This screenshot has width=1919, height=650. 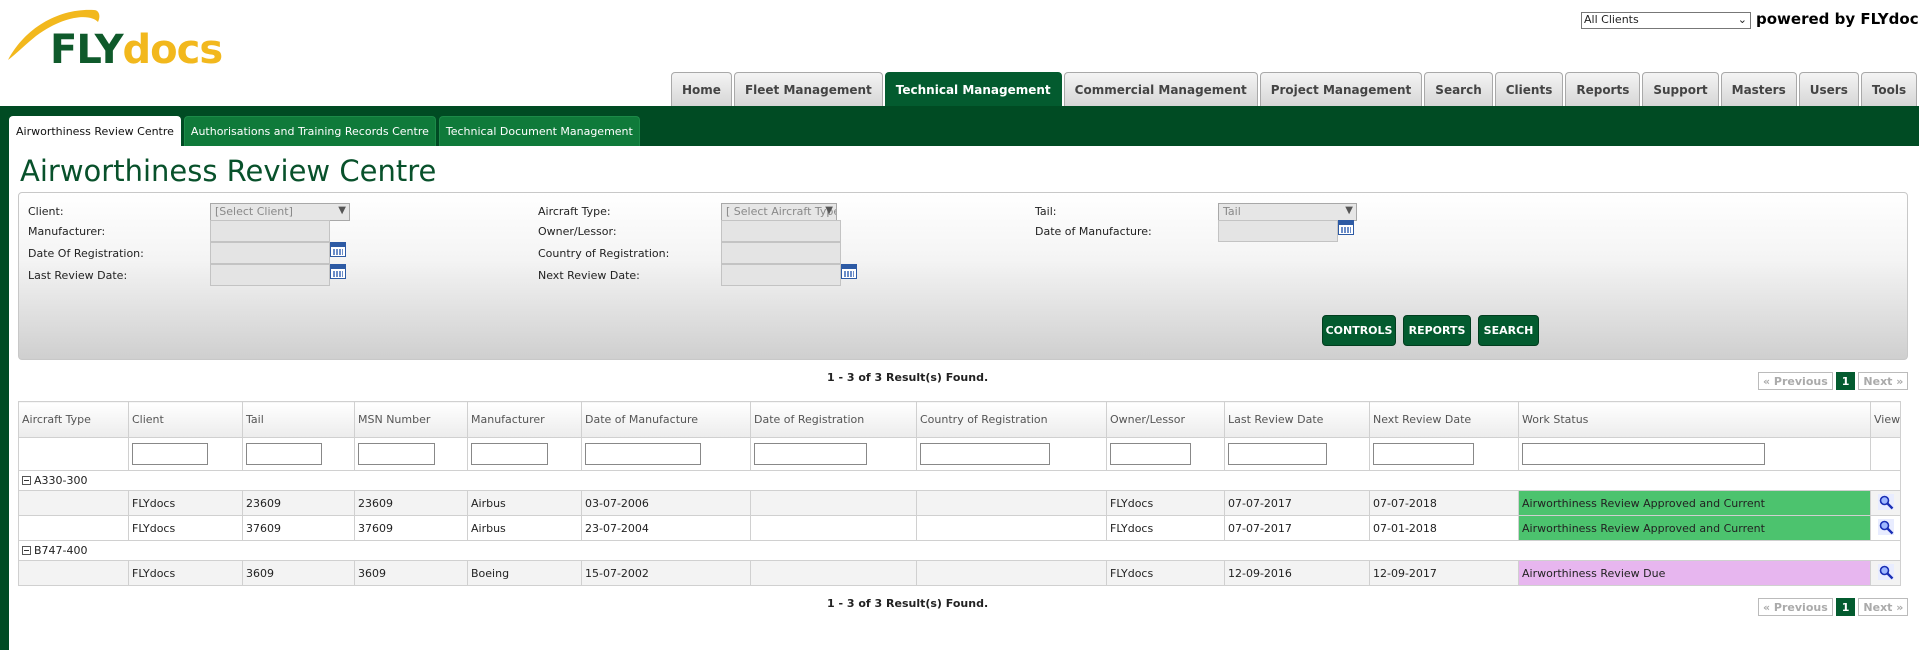 What do you see at coordinates (1341, 89) in the screenshot?
I see `nav-tab-project-management: Project Management` at bounding box center [1341, 89].